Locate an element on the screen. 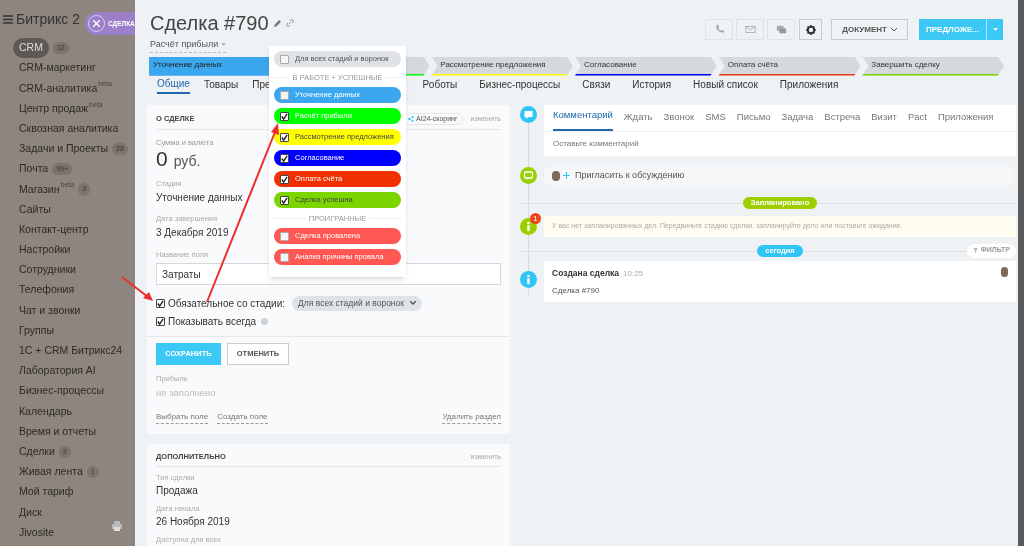 The height and width of the screenshot is (546, 1024). notification-badge: 1 is located at coordinates (535, 218).